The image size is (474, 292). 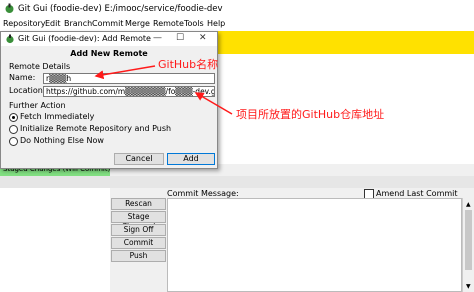 I want to click on name-annotation: GitHub名称, so click(x=188, y=64).